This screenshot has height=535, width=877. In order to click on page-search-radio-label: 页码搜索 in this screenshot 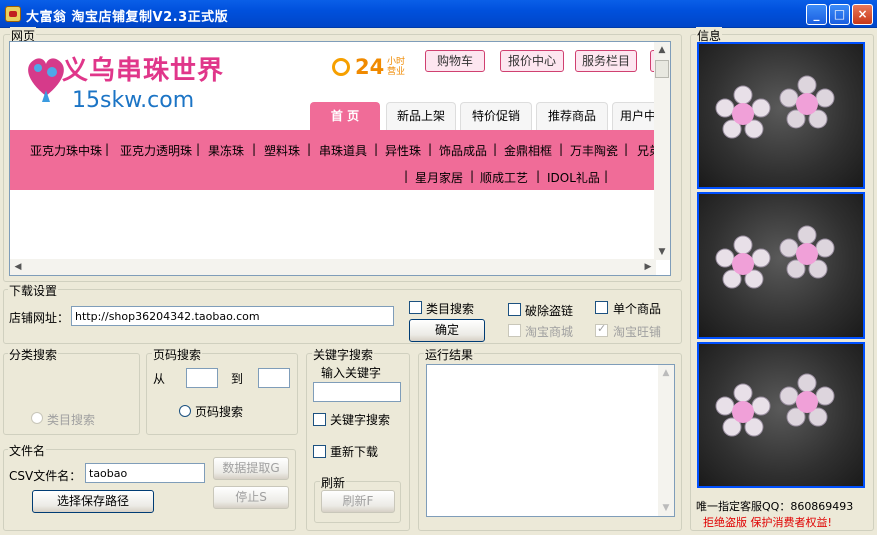, I will do `click(219, 412)`.